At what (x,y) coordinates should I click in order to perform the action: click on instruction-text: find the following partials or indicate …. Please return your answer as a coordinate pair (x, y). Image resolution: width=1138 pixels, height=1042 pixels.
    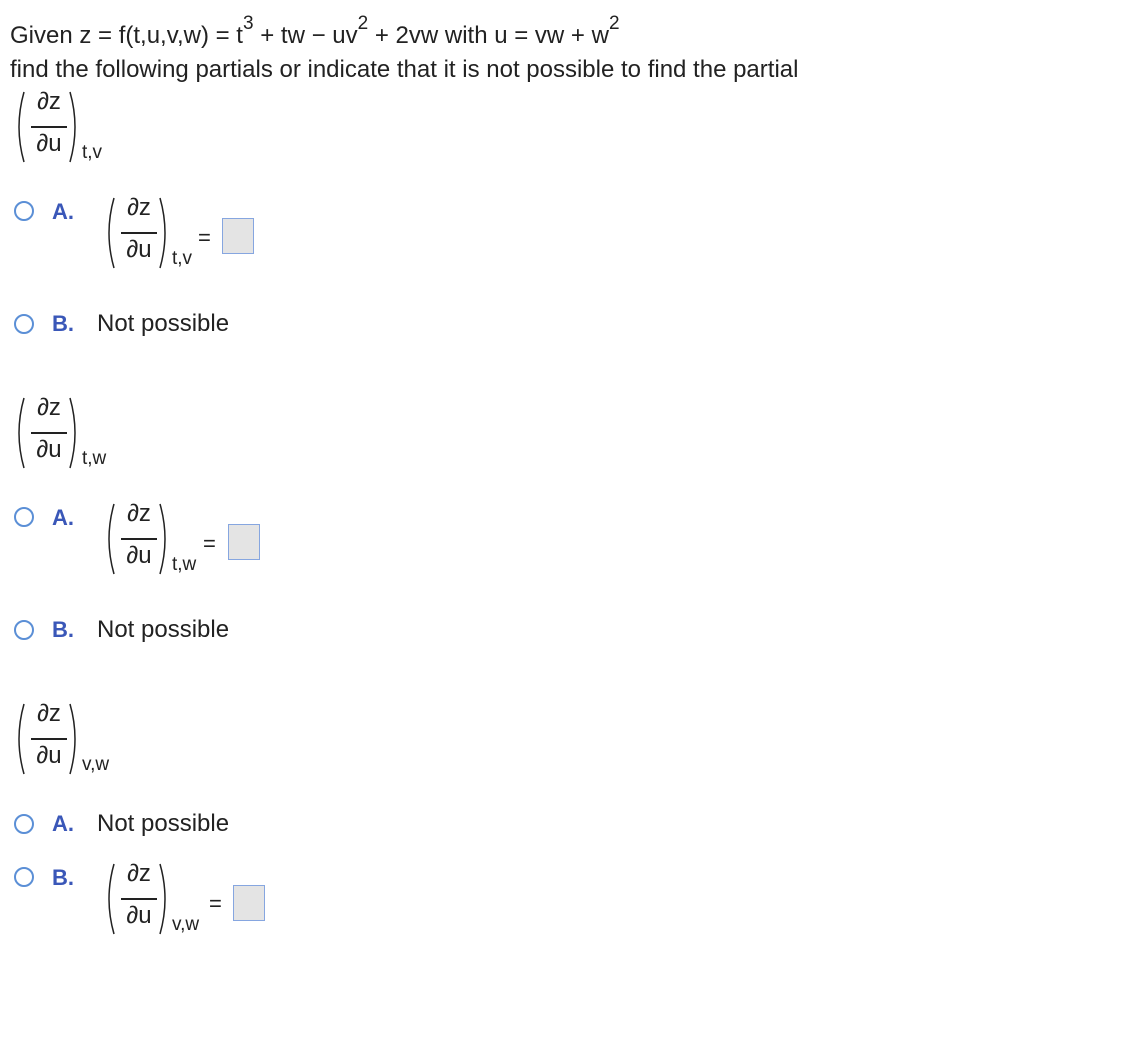
    Looking at the image, I should click on (404, 69).